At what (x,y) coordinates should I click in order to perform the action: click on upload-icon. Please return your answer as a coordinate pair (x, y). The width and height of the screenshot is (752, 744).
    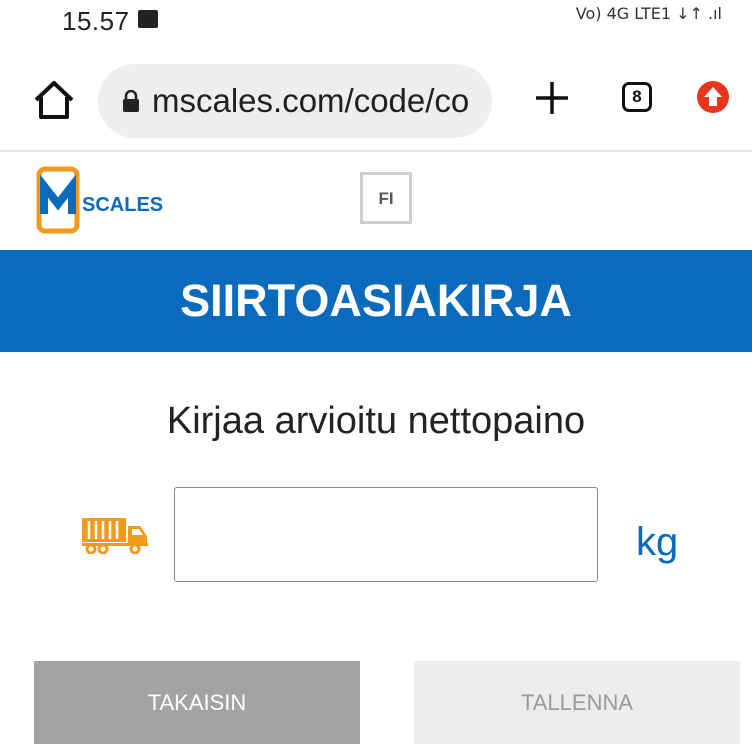
    Looking at the image, I should click on (713, 97).